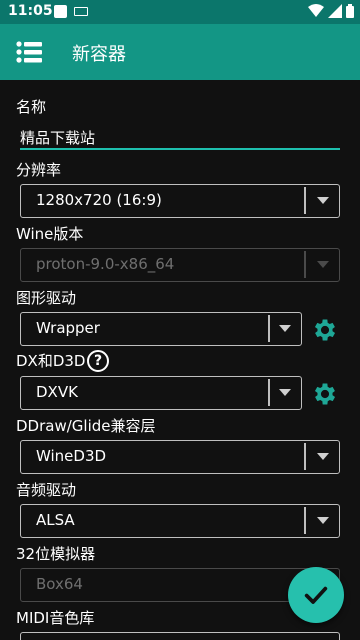 This screenshot has height=640, width=360. I want to click on emulator-label: 32位模拟器, so click(56, 554).